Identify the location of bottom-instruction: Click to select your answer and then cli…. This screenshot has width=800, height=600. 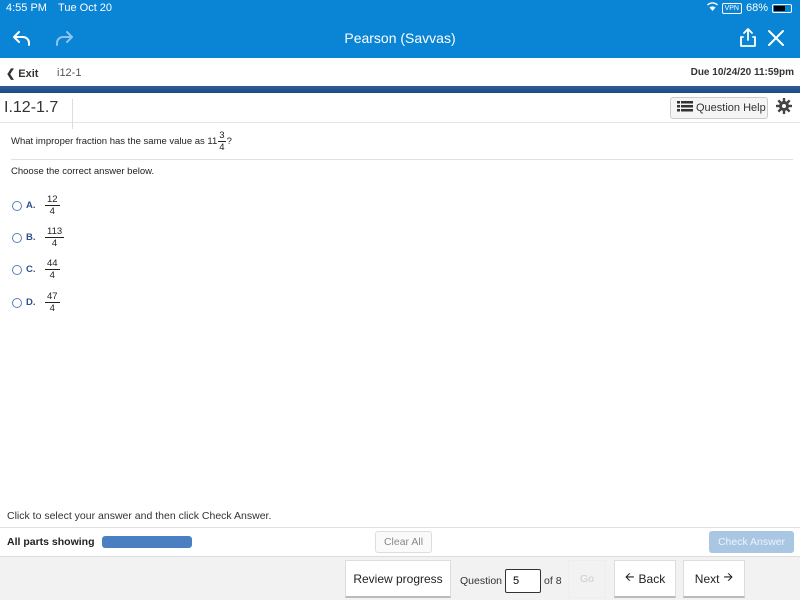
(139, 516).